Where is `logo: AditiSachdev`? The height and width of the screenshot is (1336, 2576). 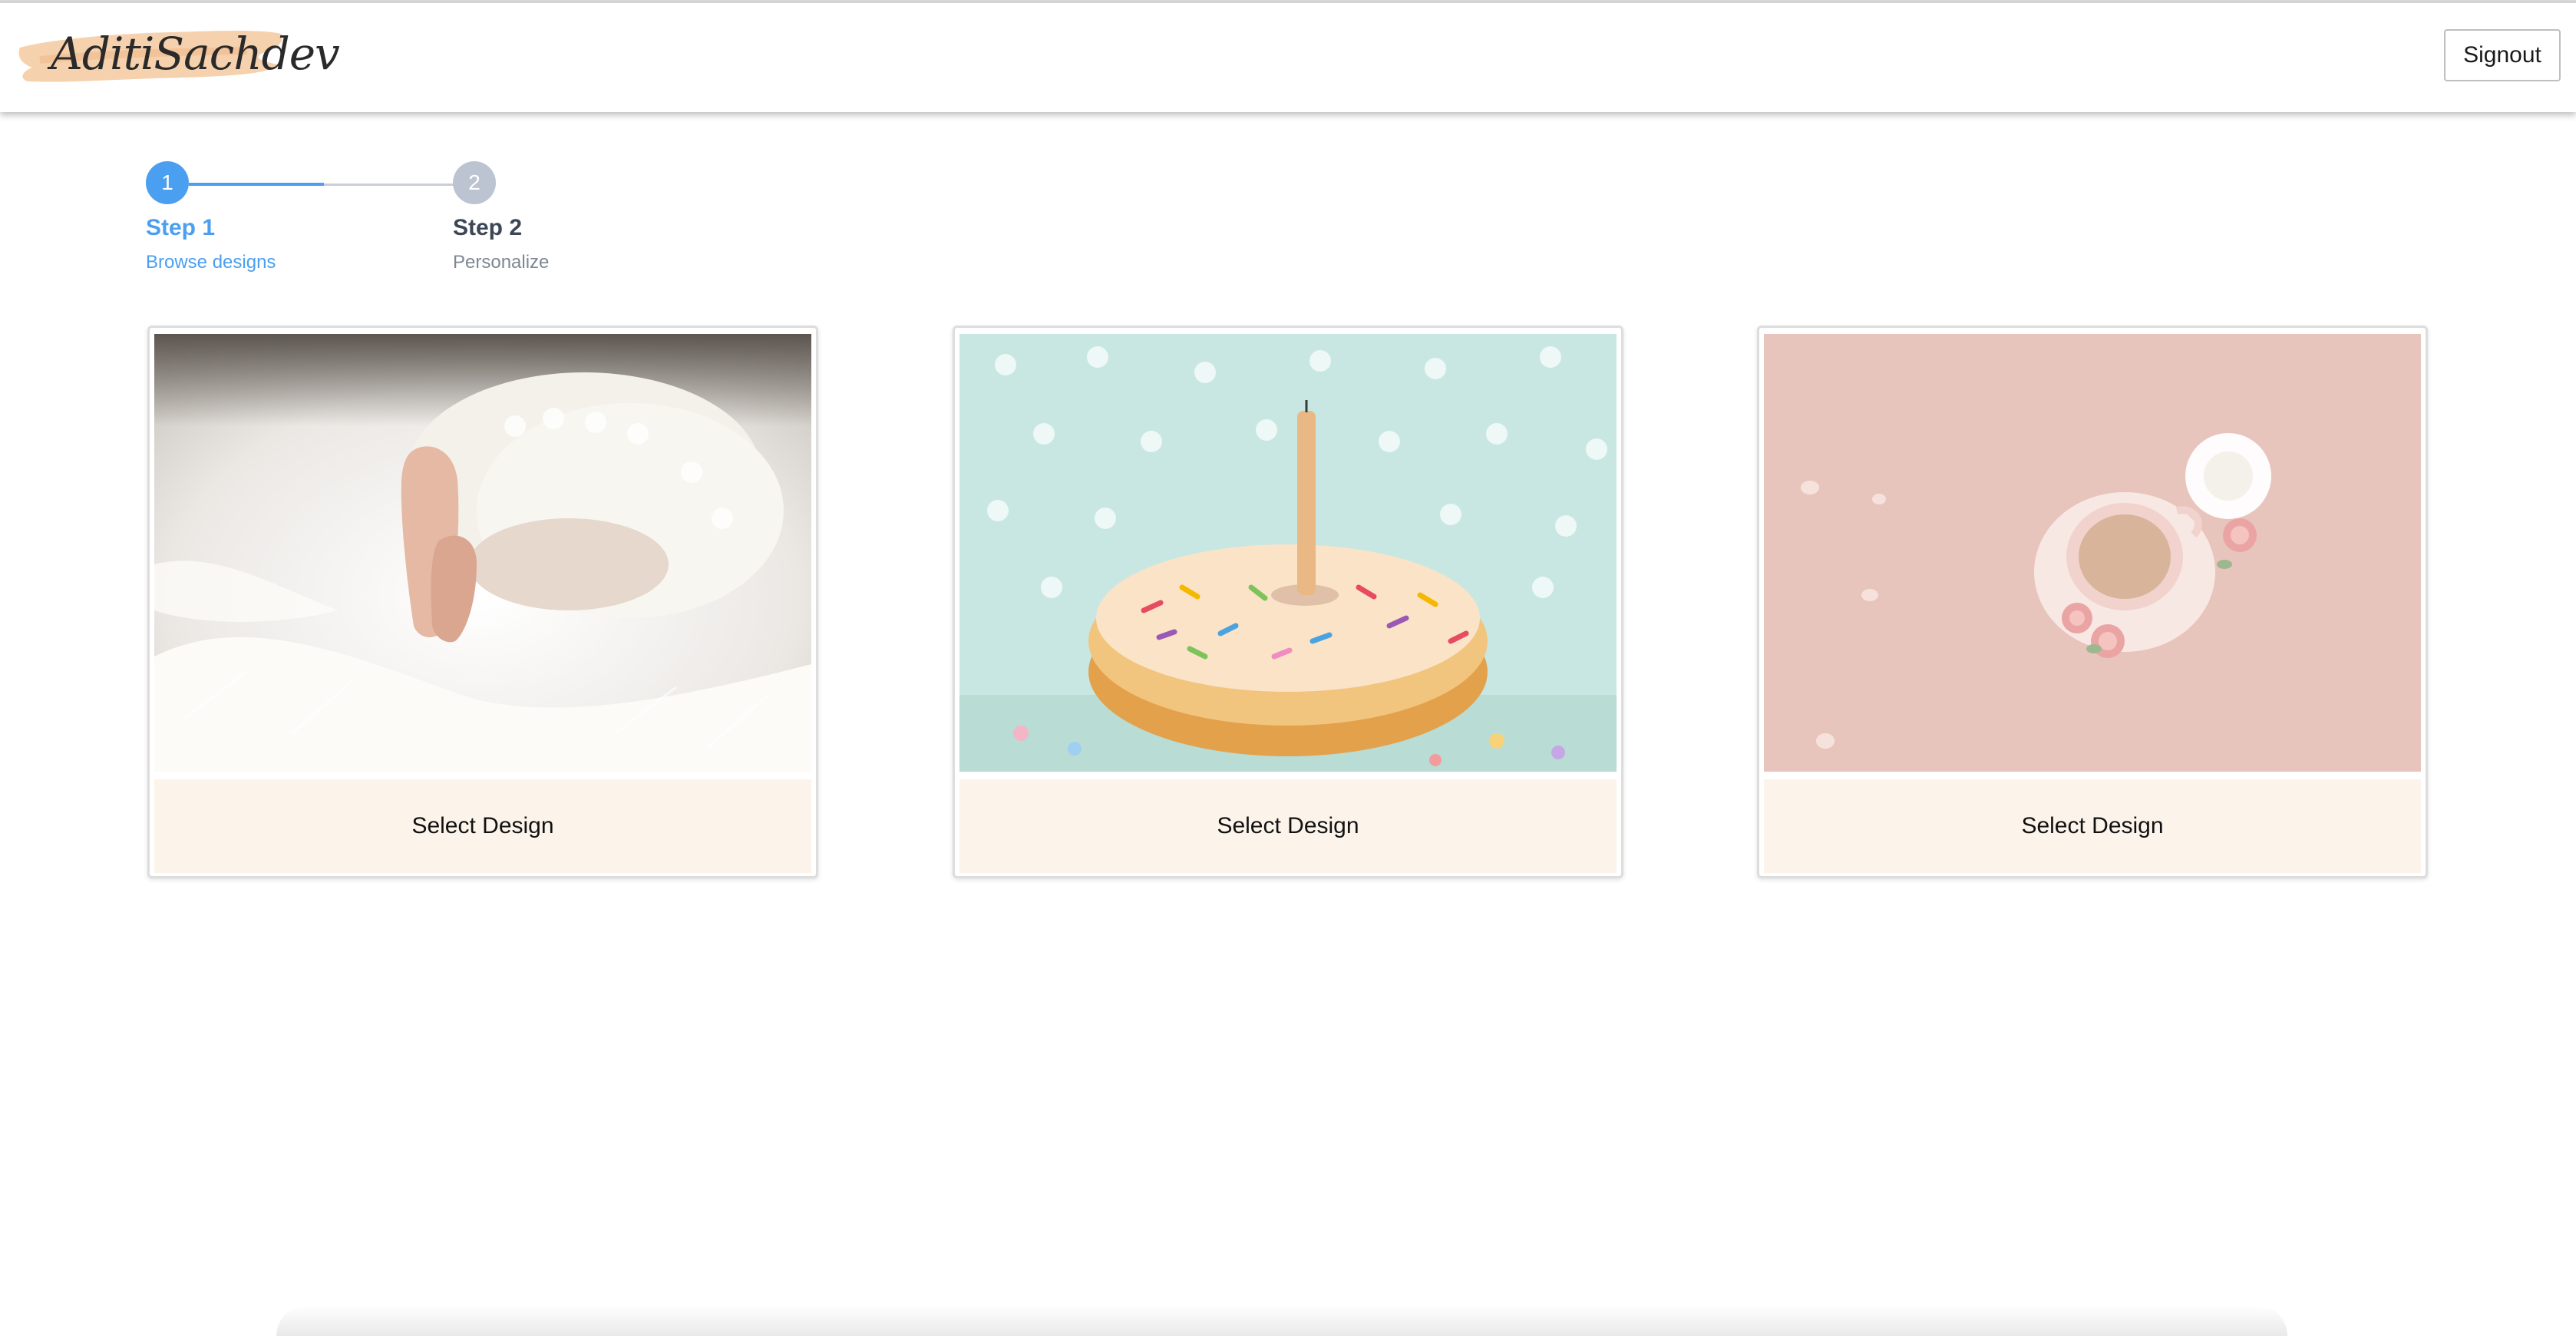 logo: AditiSachdev is located at coordinates (178, 54).